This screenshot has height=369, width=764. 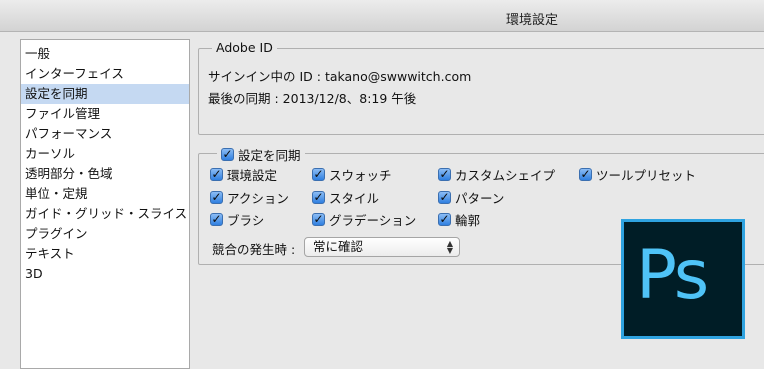 What do you see at coordinates (338, 246) in the screenshot?
I see `conflict-select-value: 常に確認` at bounding box center [338, 246].